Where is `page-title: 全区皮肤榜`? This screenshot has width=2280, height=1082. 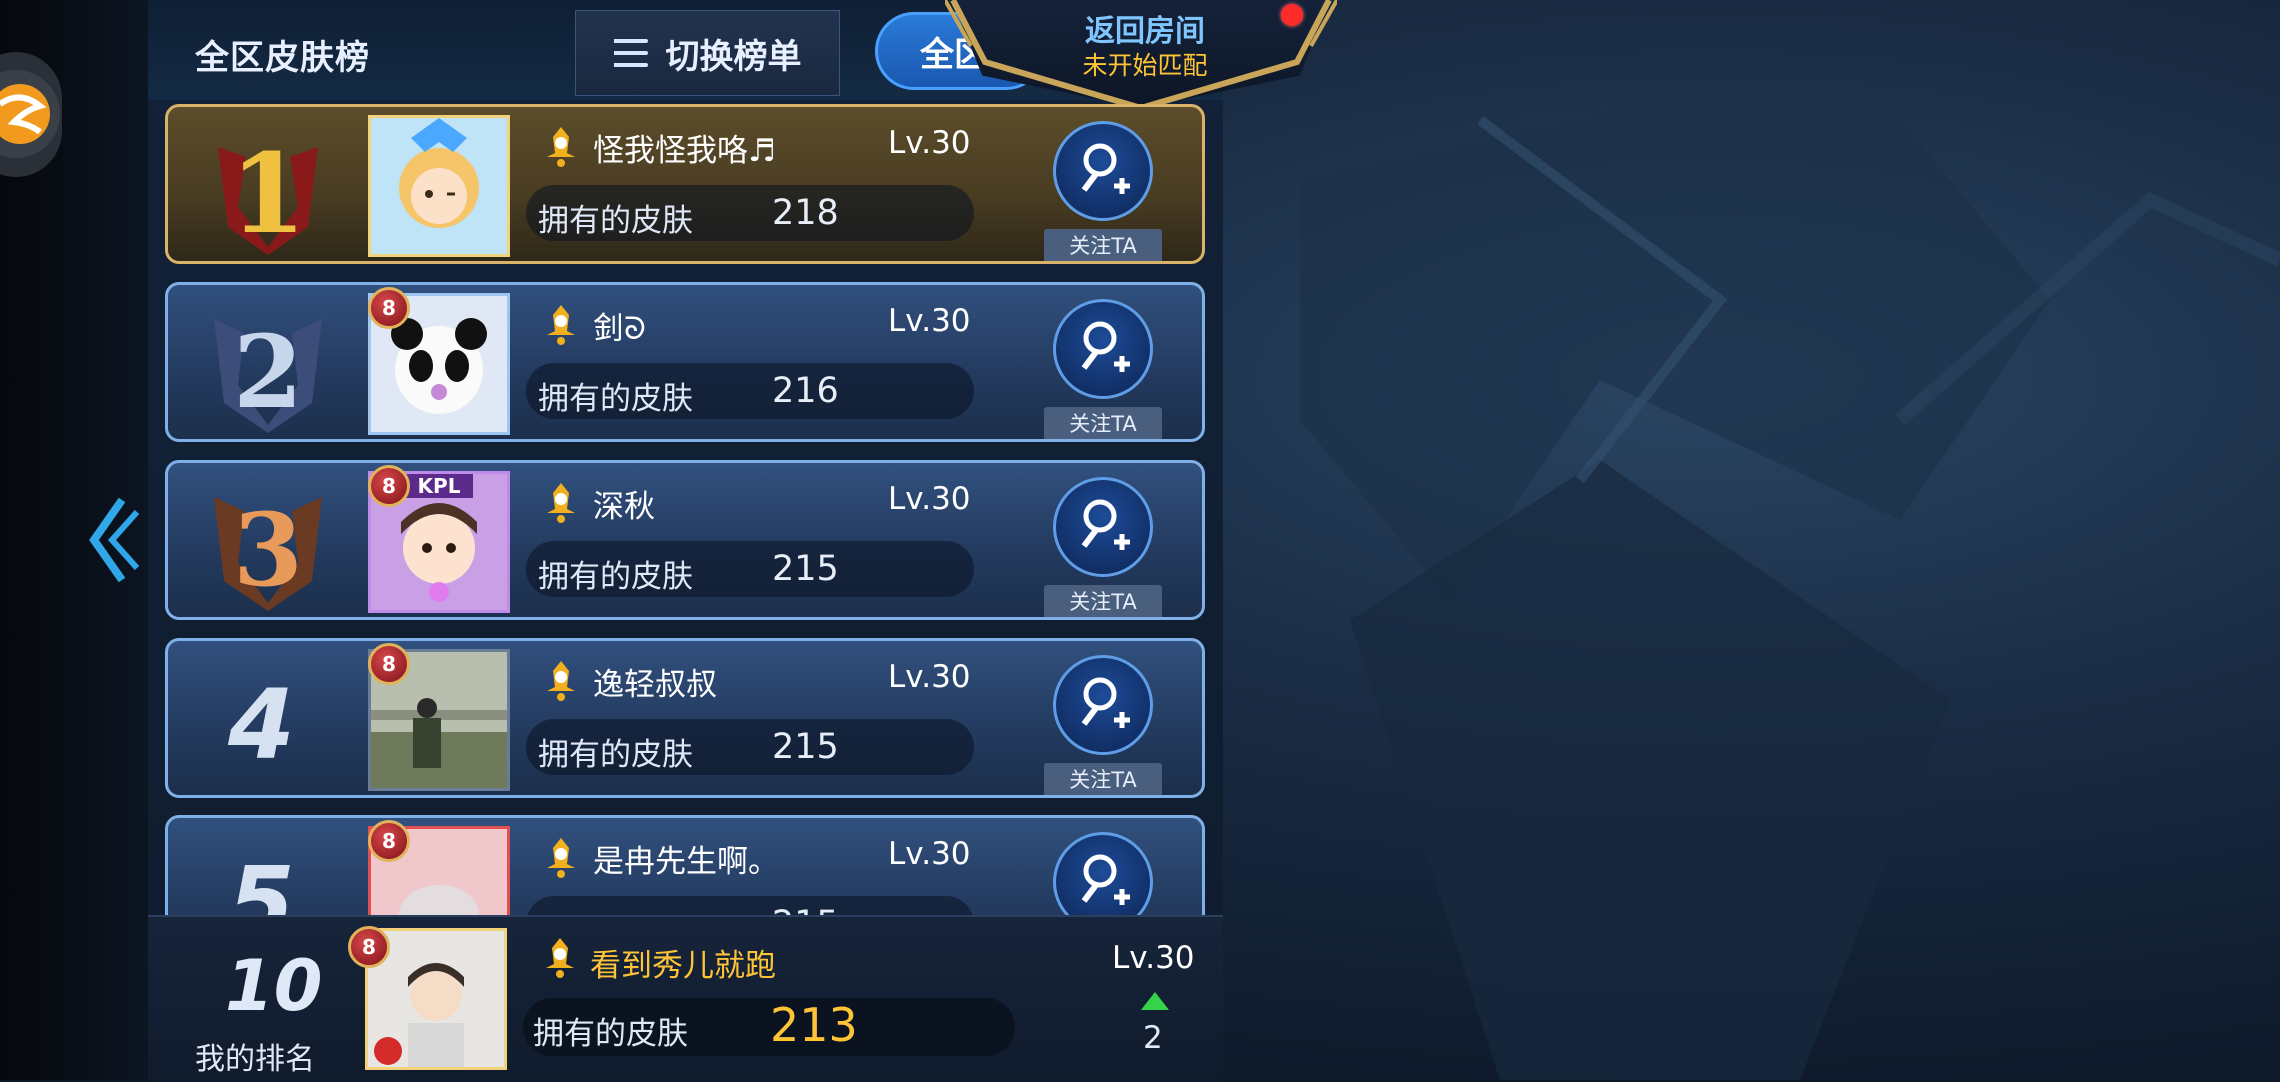 page-title: 全区皮肤榜 is located at coordinates (282, 58).